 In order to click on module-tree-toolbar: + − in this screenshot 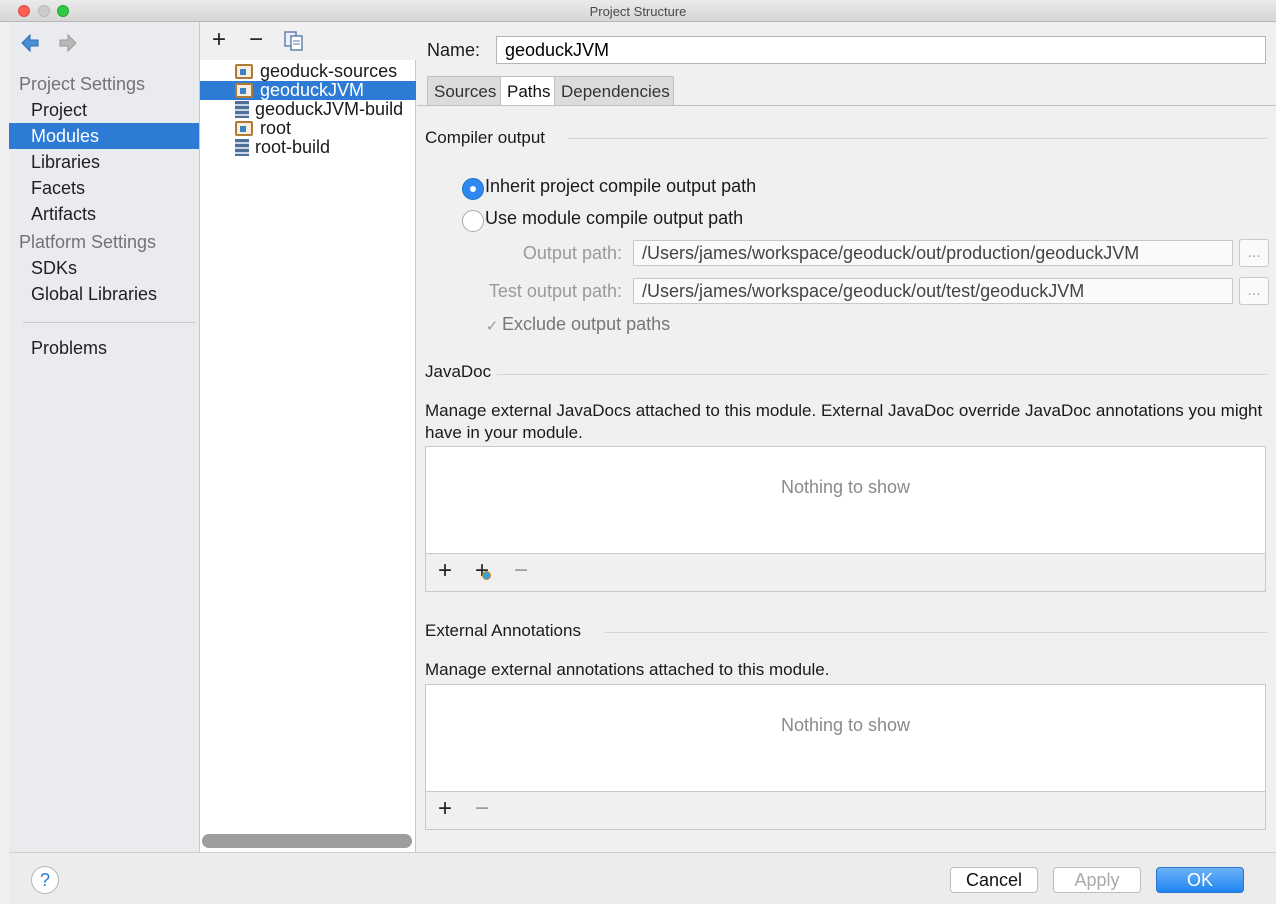, I will do `click(308, 41)`.